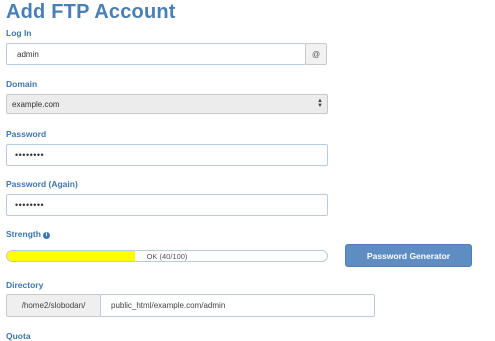 This screenshot has width=495, height=341. I want to click on strength-meter: OK (40/100), so click(167, 256).